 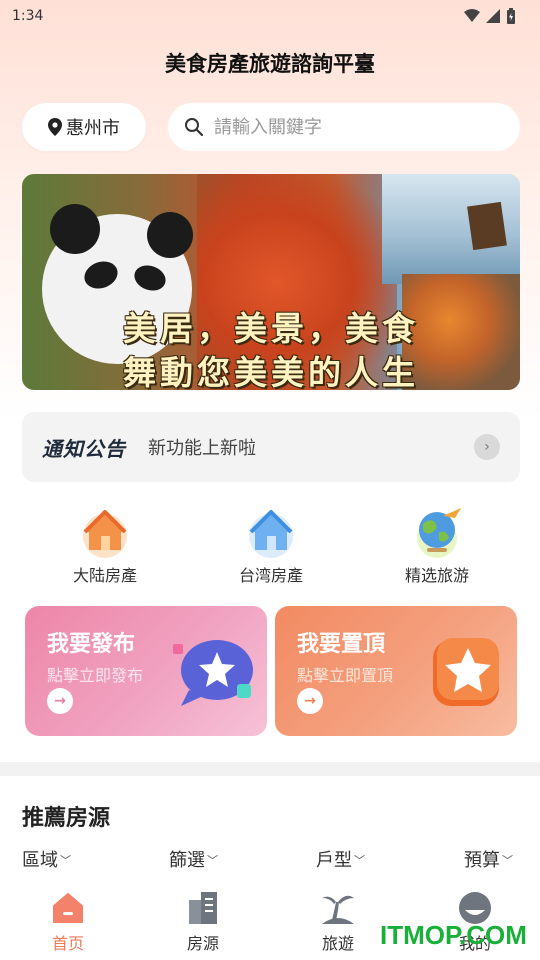 I want to click on search-bar, so click(x=344, y=127).